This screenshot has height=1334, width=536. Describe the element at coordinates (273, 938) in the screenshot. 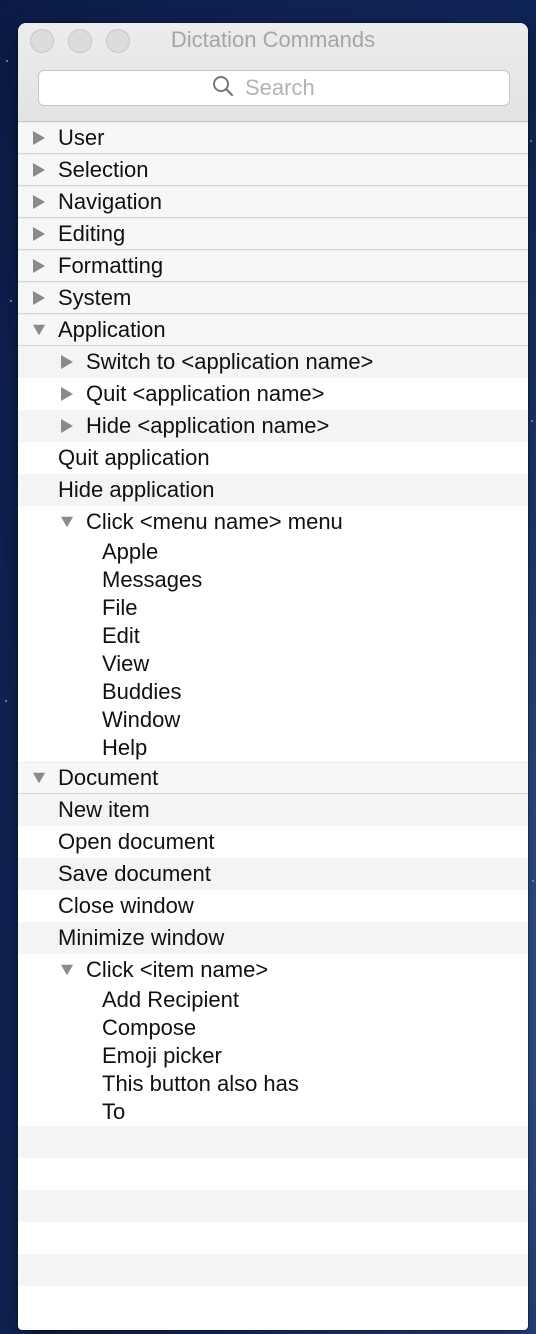

I see `command-minimize-window: Minimize window` at that location.